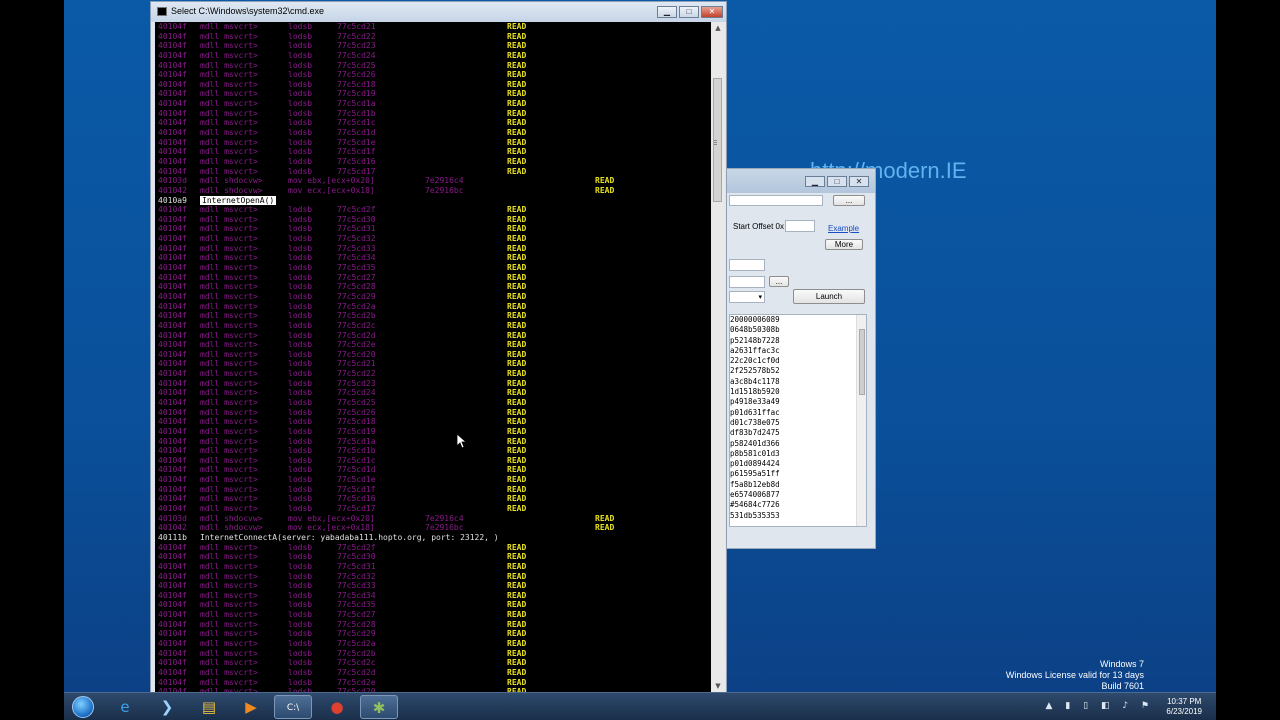 The width and height of the screenshot is (1280, 720). What do you see at coordinates (689, 12) in the screenshot?
I see `cmd-maximize-button: □` at bounding box center [689, 12].